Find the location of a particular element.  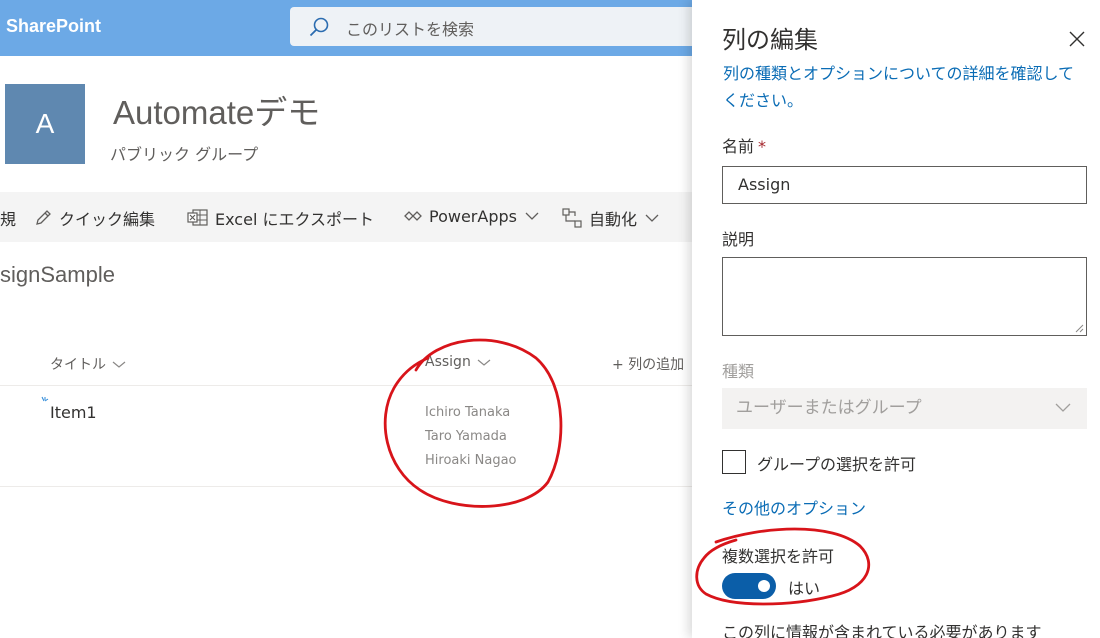

column-header-title-label: タイトル is located at coordinates (78, 365).